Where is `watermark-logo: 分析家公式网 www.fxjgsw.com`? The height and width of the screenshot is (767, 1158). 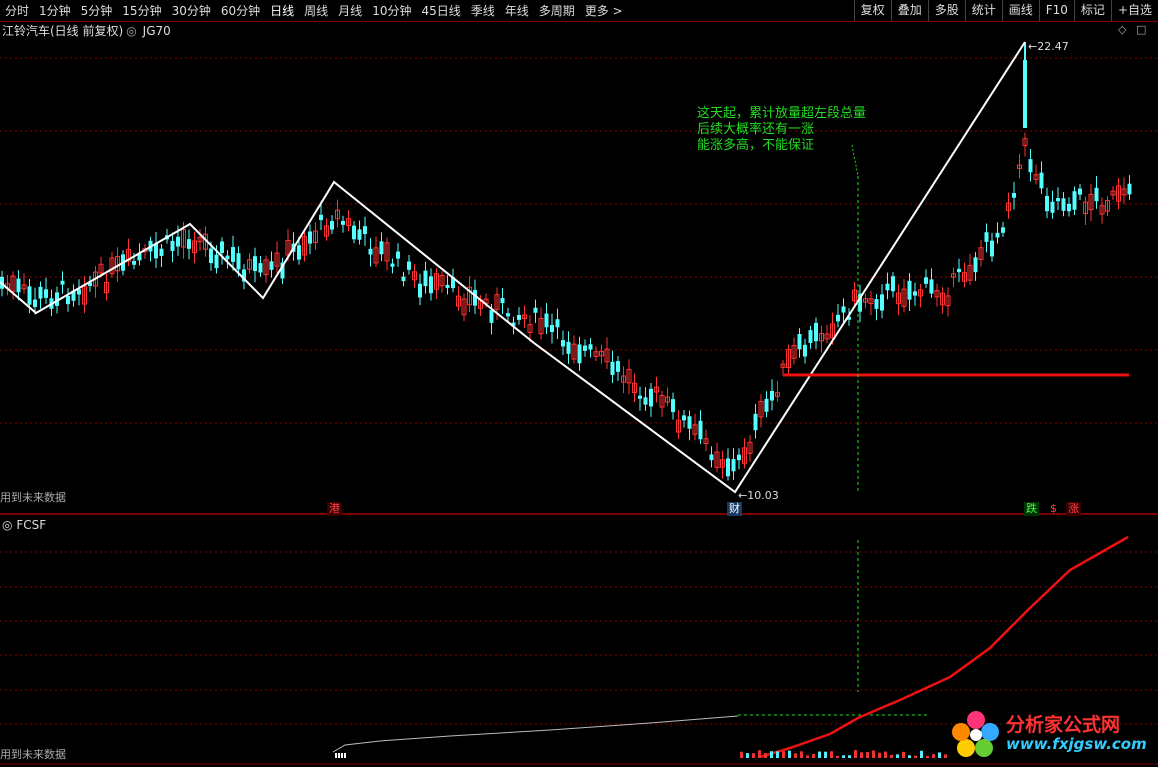 watermark-logo: 分析家公式网 www.fxjgsw.com is located at coordinates (1048, 734).